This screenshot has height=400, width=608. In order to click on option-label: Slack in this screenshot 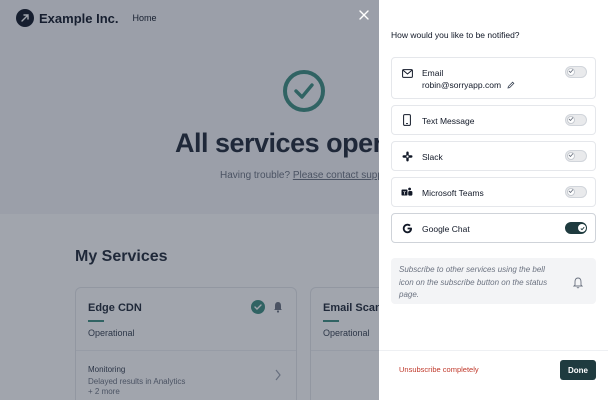, I will do `click(432, 157)`.